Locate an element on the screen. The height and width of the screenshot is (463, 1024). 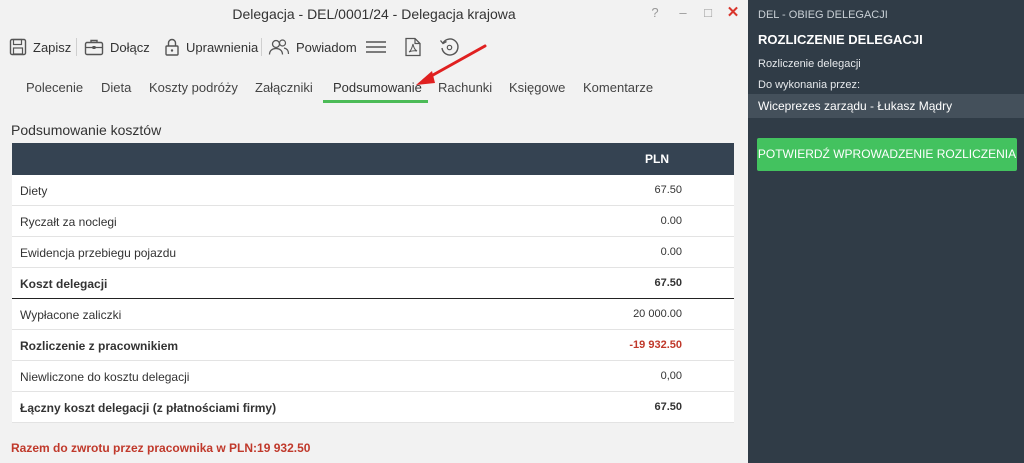
row-value: 20 000.00 is located at coordinates (657, 314).